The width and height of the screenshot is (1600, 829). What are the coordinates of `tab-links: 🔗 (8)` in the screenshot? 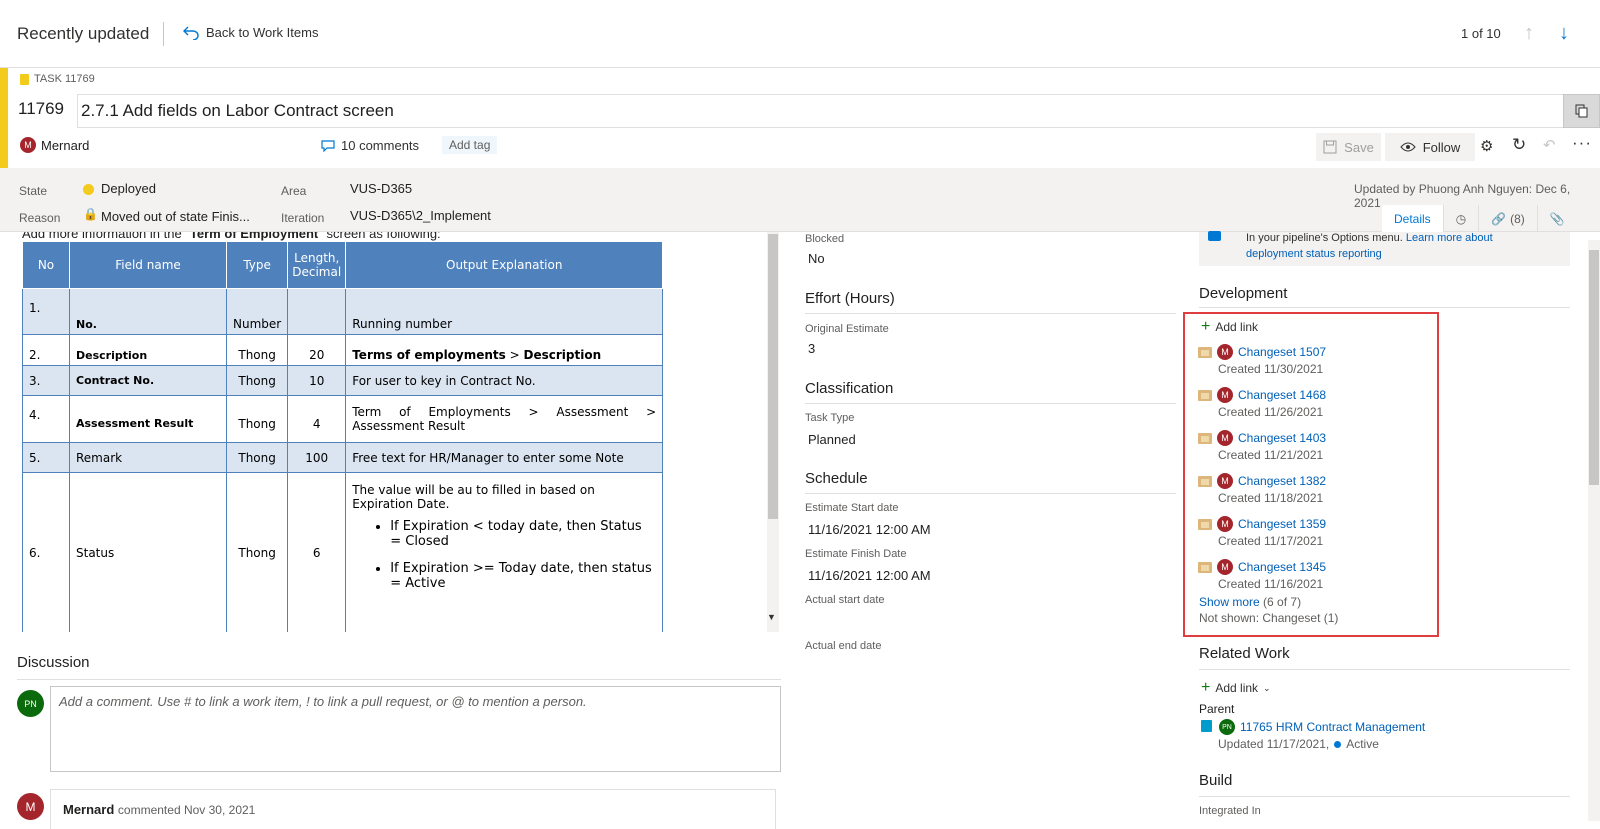 It's located at (1508, 218).